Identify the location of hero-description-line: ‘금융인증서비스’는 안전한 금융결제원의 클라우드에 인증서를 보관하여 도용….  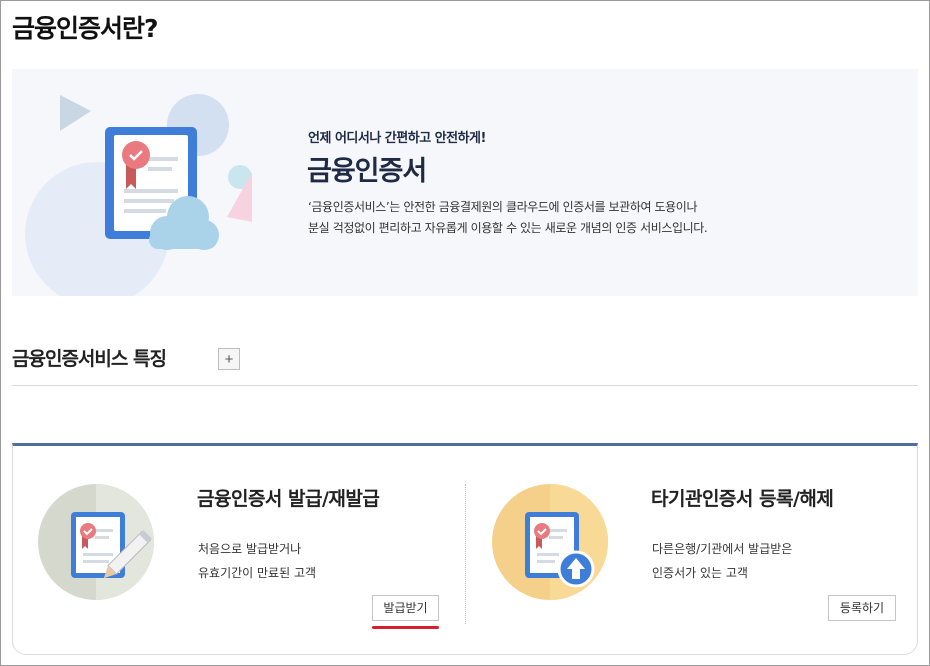
(503, 207).